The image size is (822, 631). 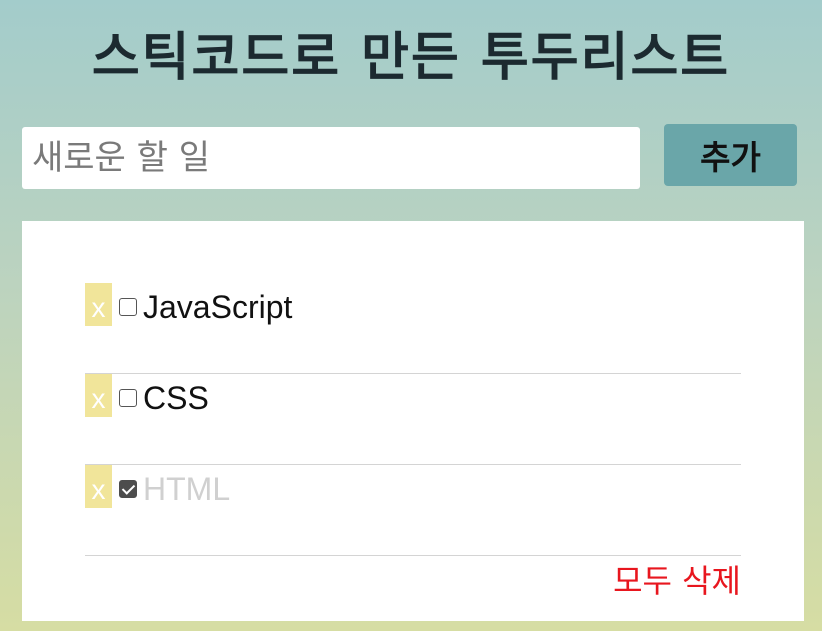 I want to click on add-button: 추가, so click(x=730, y=155).